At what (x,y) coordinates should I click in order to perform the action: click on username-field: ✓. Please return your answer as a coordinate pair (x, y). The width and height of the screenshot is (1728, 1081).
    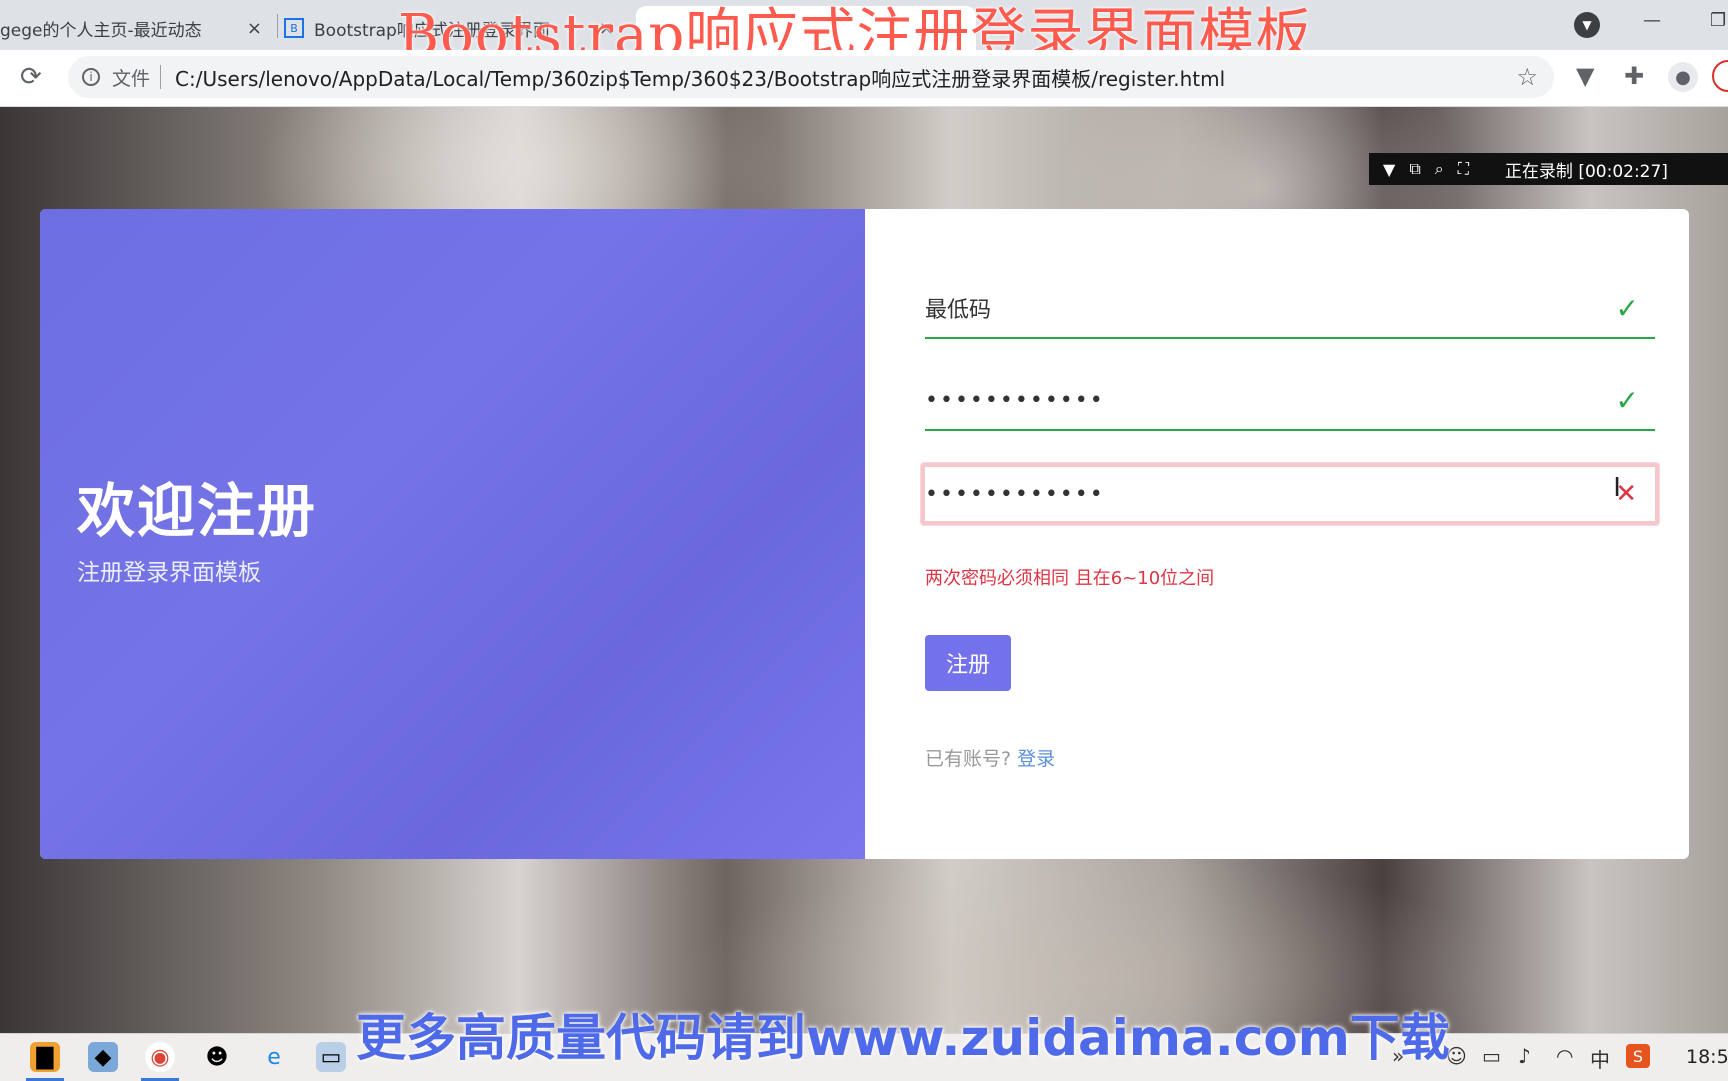
    Looking at the image, I should click on (1290, 308).